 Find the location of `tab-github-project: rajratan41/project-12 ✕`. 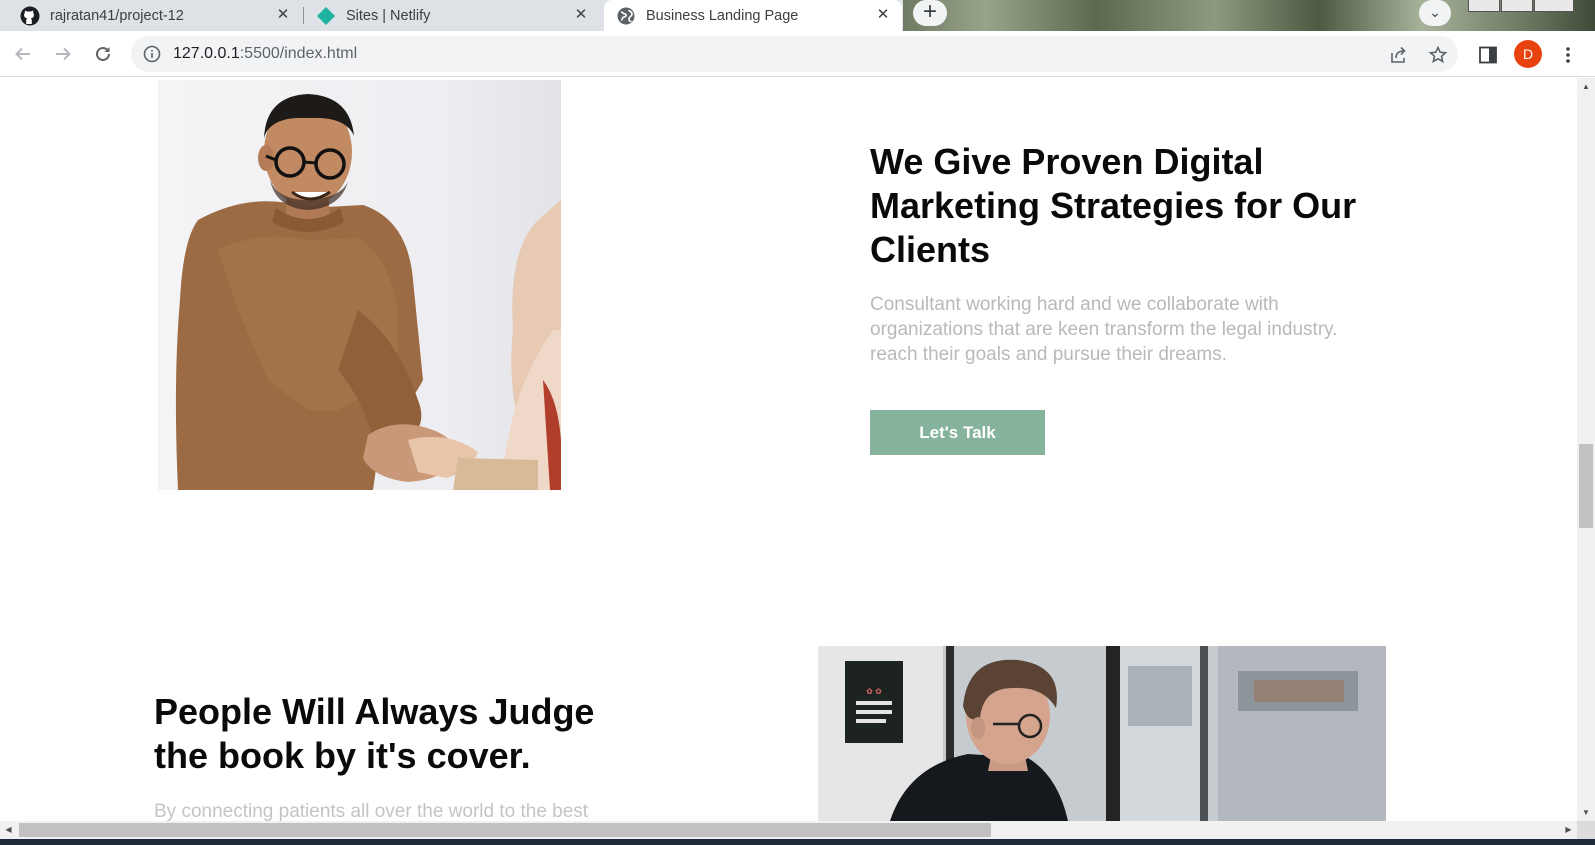

tab-github-project: rajratan41/project-12 ✕ is located at coordinates (155, 15).